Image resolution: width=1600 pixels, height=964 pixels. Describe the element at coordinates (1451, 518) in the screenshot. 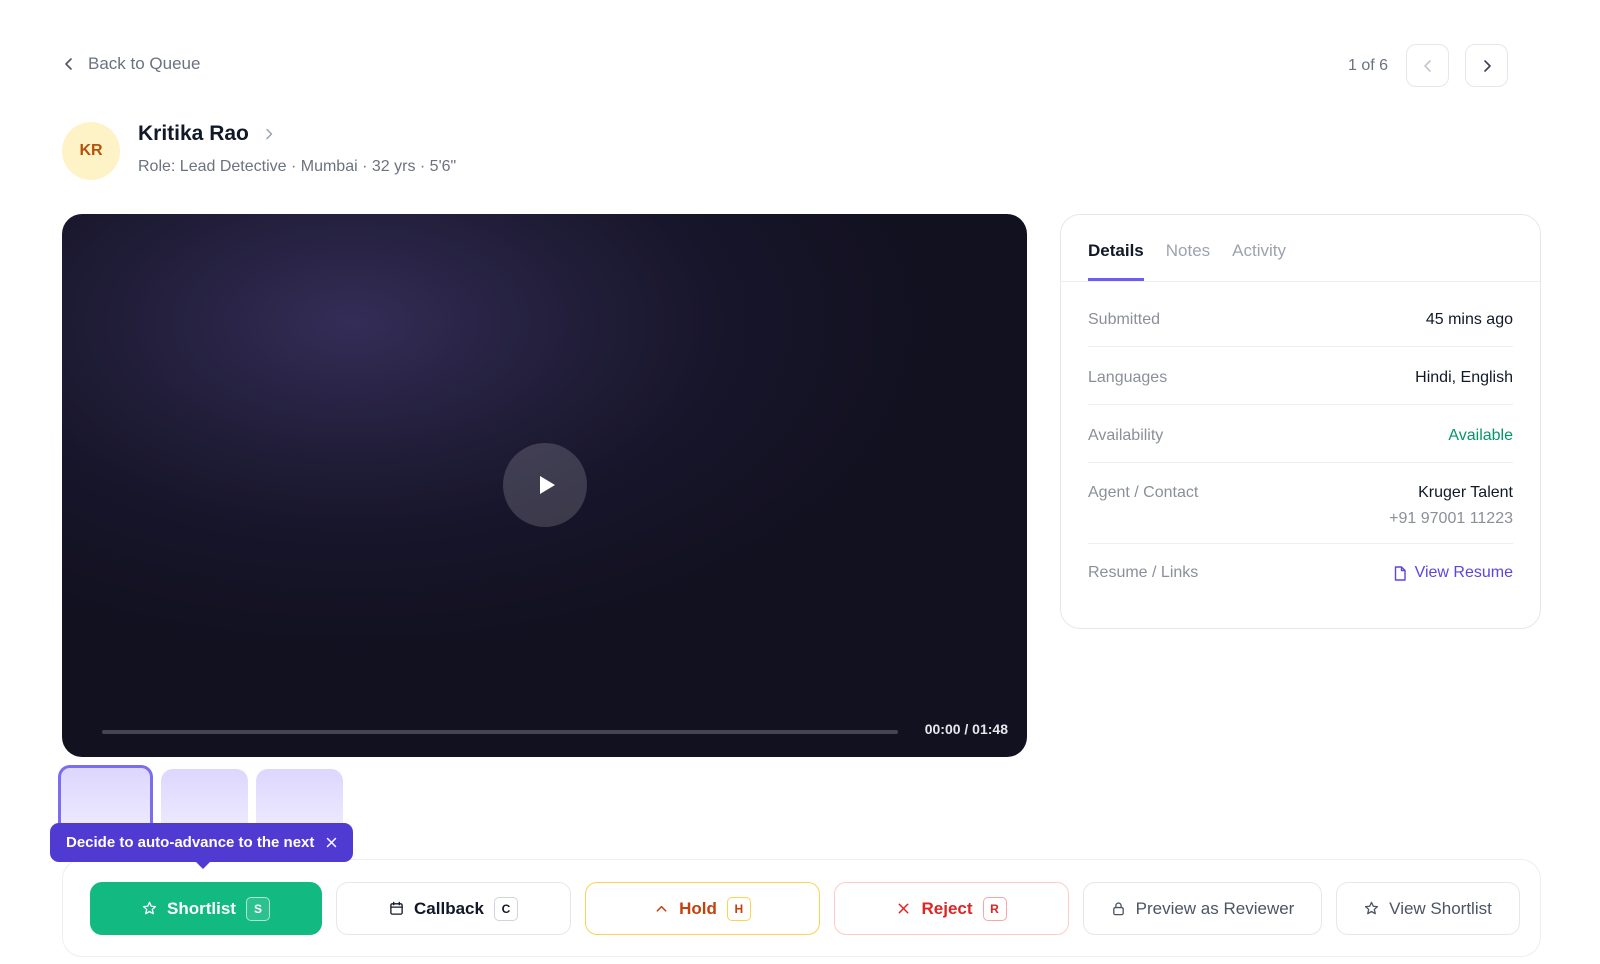

I see `agent-phone: +91 97001 11223` at that location.